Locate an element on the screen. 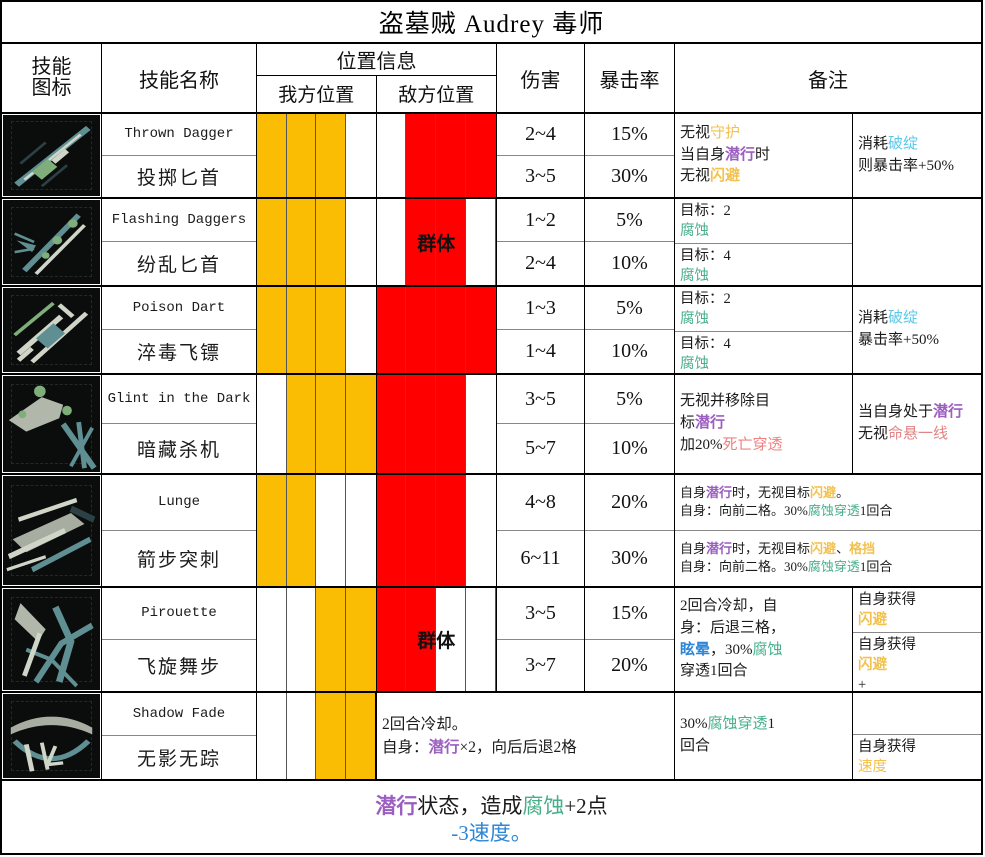 The width and height of the screenshot is (985, 857). footer-note: 潜行状态，造成腐蚀+2点 -3速度。 is located at coordinates (491, 820).